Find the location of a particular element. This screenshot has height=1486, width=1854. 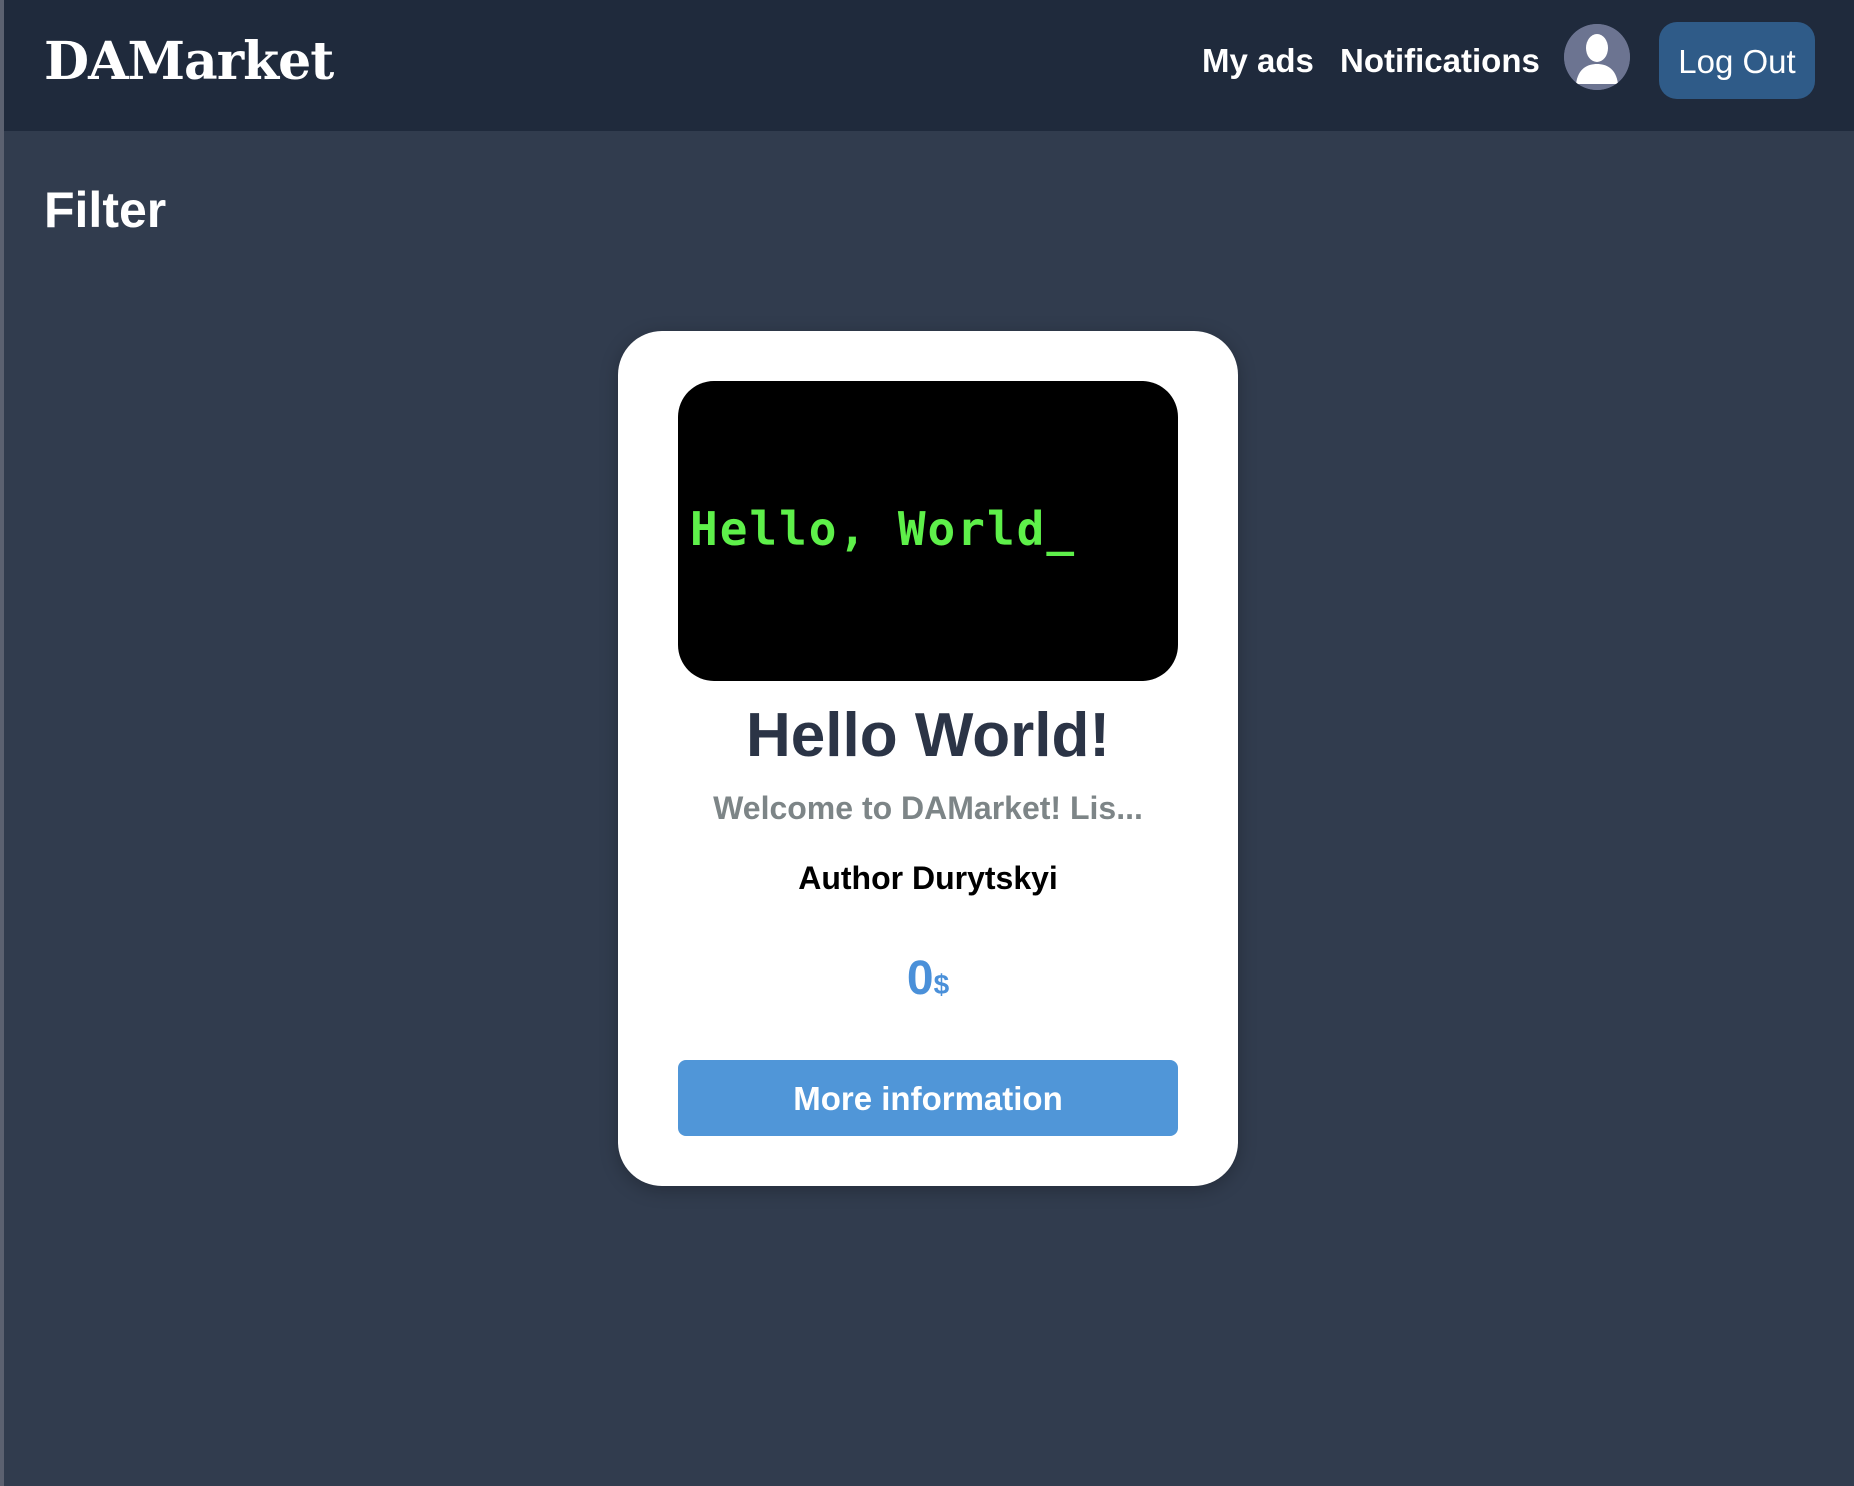

listing-author: Author Durytskyi is located at coordinates (928, 878).